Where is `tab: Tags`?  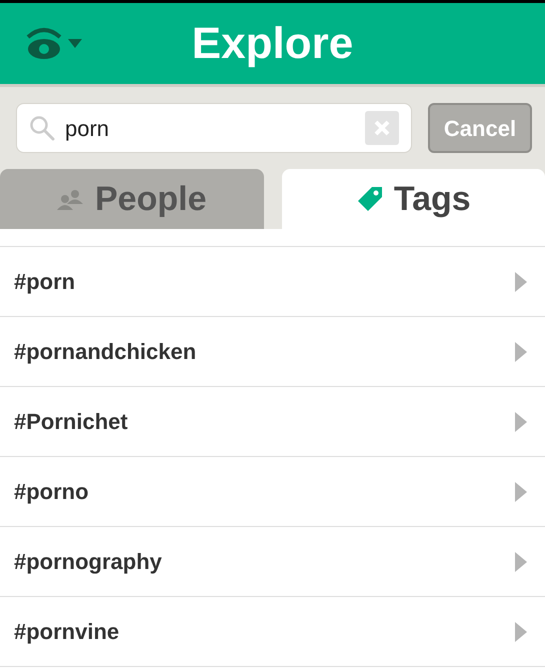
tab: Tags is located at coordinates (413, 199).